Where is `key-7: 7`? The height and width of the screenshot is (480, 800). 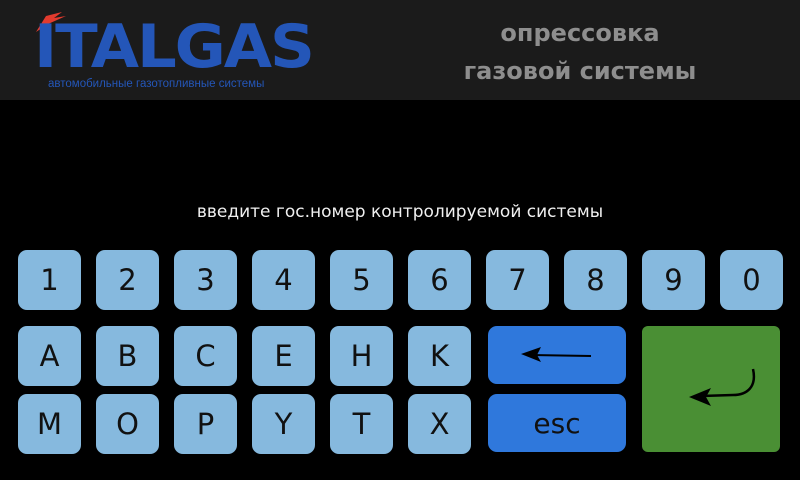 key-7: 7 is located at coordinates (517, 280).